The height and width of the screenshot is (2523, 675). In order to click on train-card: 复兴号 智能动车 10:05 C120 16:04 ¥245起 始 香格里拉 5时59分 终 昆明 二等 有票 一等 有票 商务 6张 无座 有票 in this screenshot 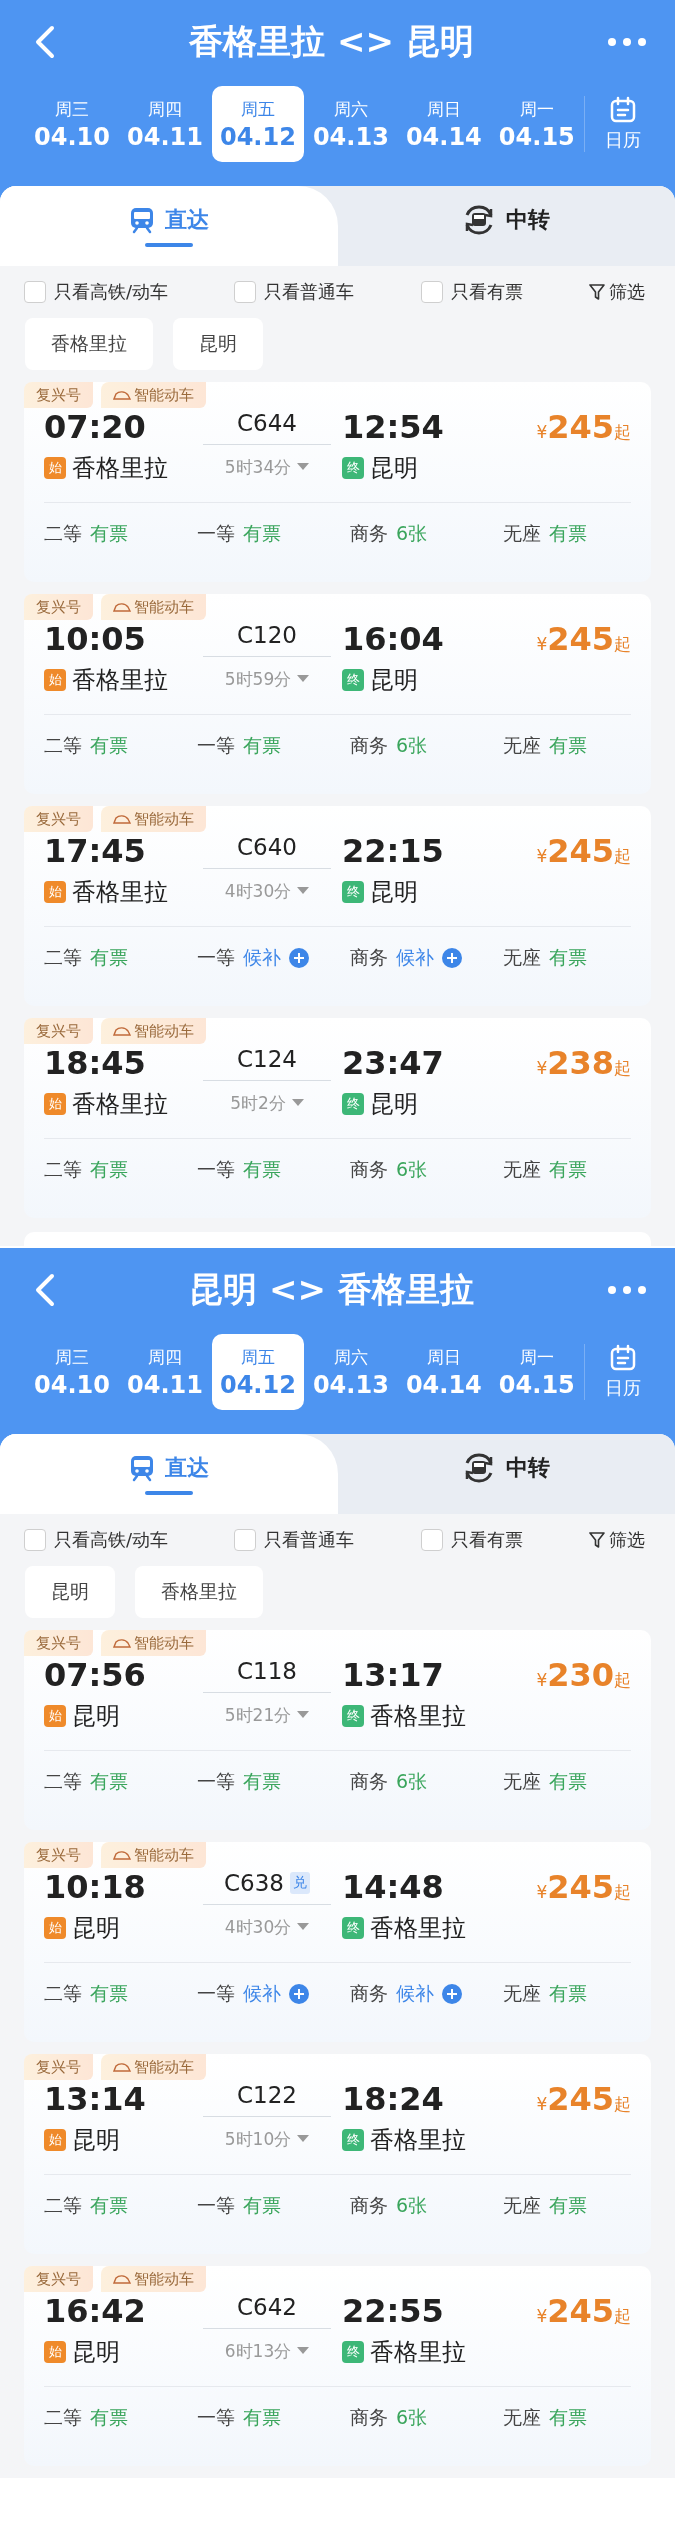, I will do `click(337, 694)`.